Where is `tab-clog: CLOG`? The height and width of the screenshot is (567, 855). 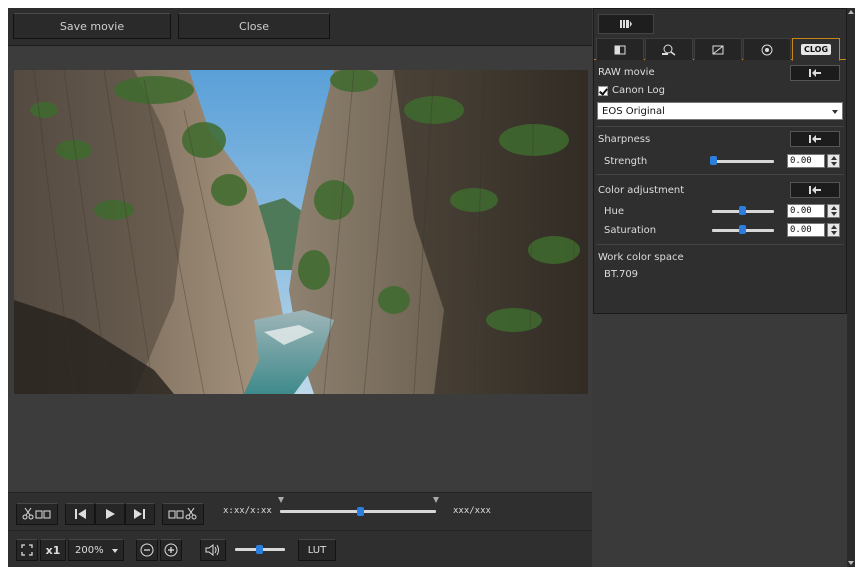 tab-clog: CLOG is located at coordinates (816, 49).